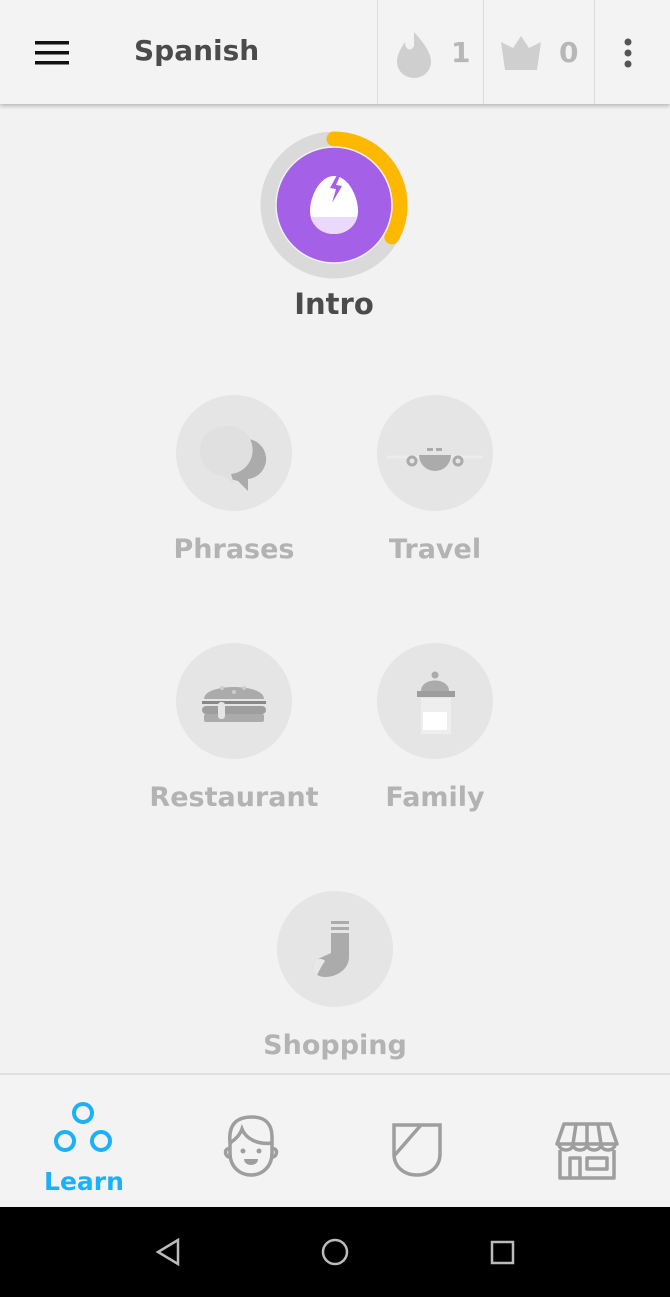  I want to click on skill-intro, so click(334, 205).